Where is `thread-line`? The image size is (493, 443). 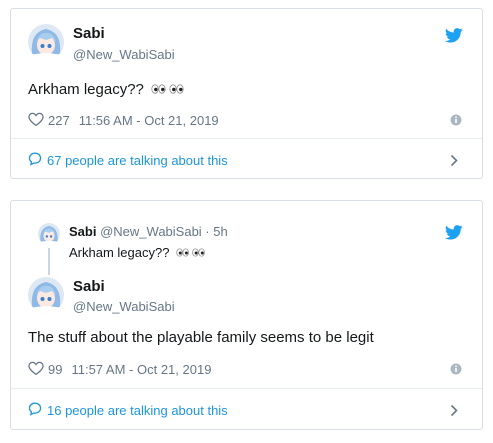 thread-line is located at coordinates (49, 261).